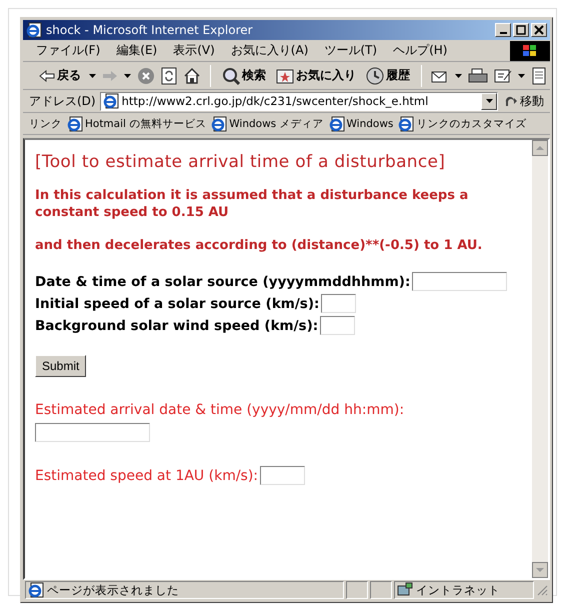 This screenshot has height=609, width=565. Describe the element at coordinates (136, 50) in the screenshot. I see `menu-item: 編集(E)` at that location.